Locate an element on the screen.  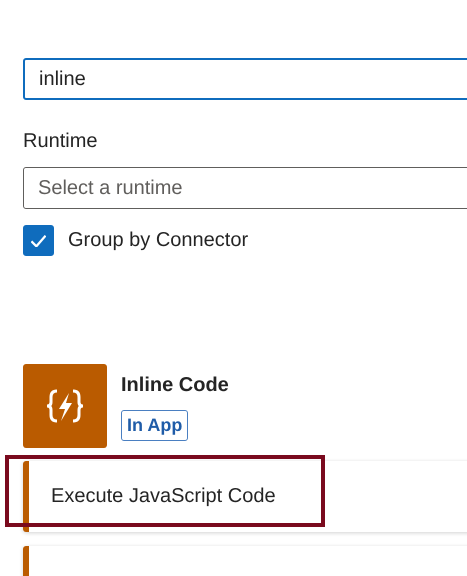
connector-name: Inline Code is located at coordinates (175, 385).